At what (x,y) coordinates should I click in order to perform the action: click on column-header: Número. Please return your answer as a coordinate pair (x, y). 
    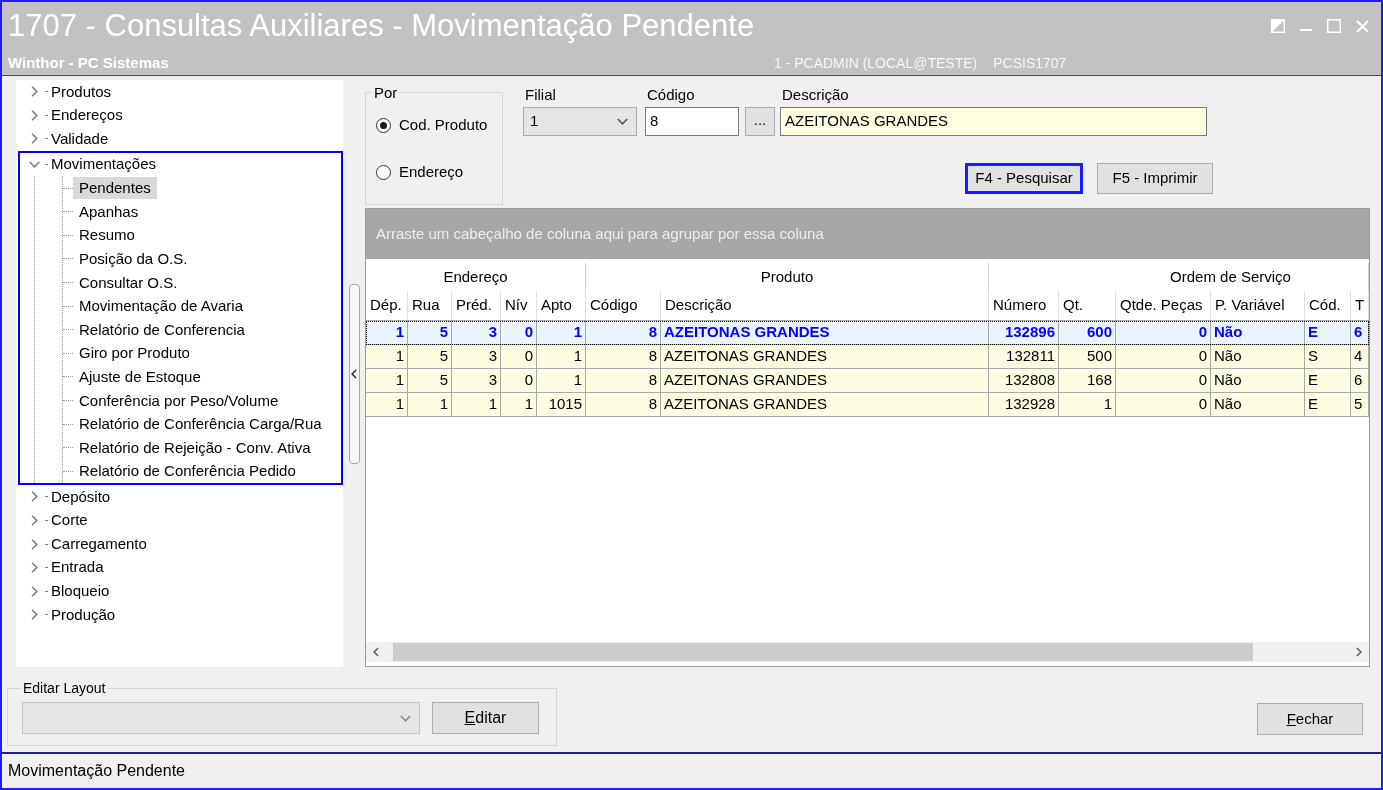
    Looking at the image, I should click on (1024, 305).